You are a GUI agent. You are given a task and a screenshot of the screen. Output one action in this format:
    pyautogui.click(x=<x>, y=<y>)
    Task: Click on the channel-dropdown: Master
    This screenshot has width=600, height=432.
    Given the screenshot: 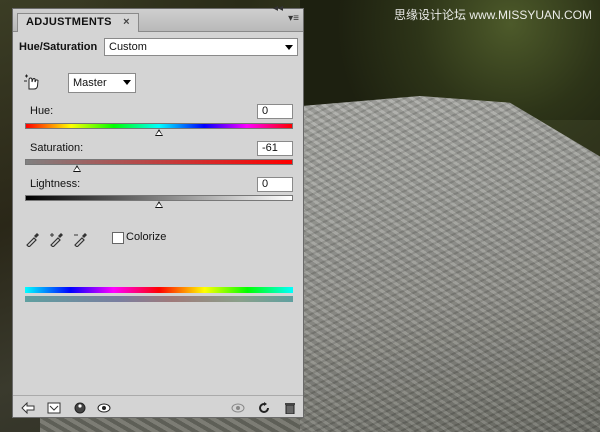 What is the action you would take?
    pyautogui.click(x=102, y=83)
    